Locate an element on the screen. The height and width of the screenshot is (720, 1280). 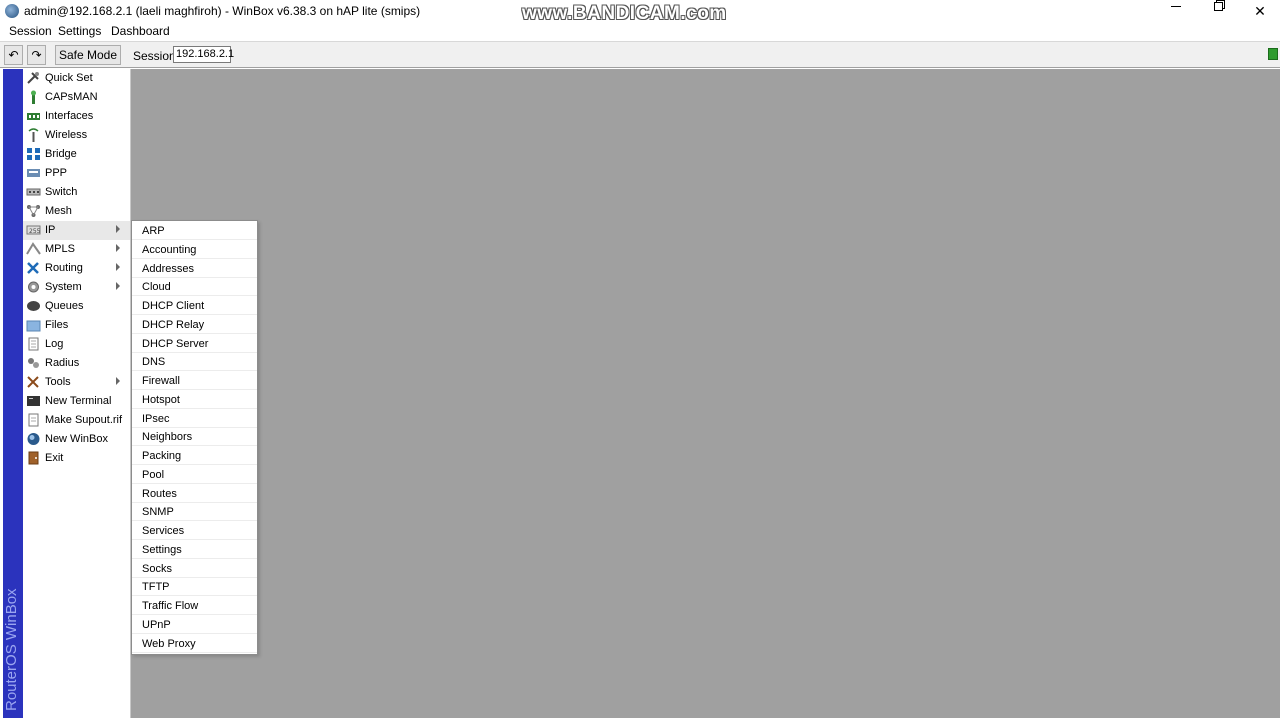
submenu-item-settings: Settings is located at coordinates (194, 549).